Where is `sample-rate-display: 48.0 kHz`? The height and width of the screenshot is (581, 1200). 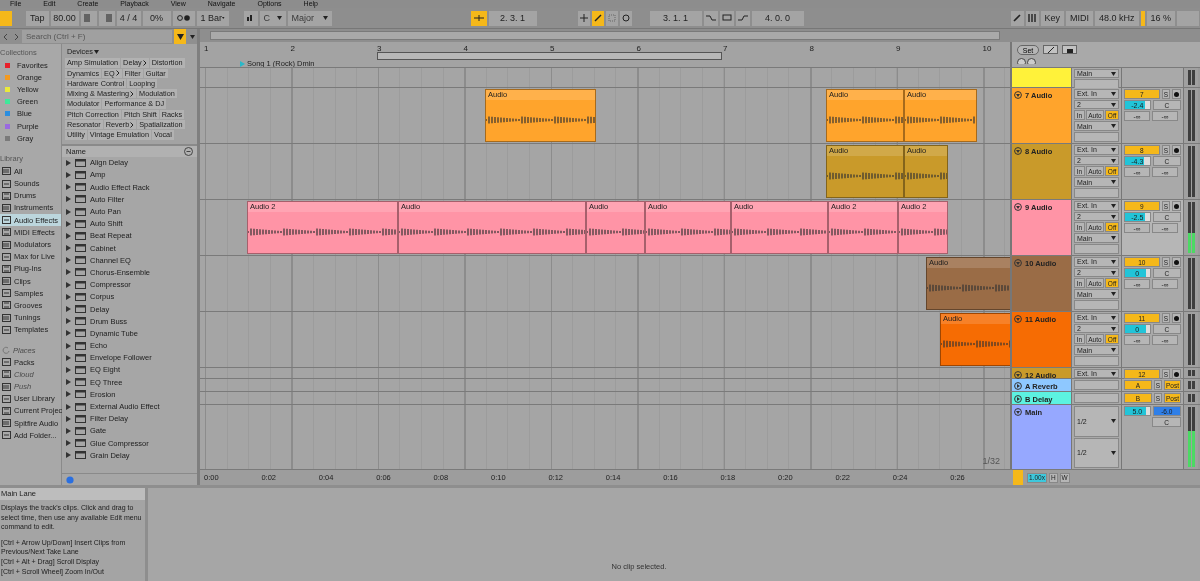 sample-rate-display: 48.0 kHz is located at coordinates (1117, 18).